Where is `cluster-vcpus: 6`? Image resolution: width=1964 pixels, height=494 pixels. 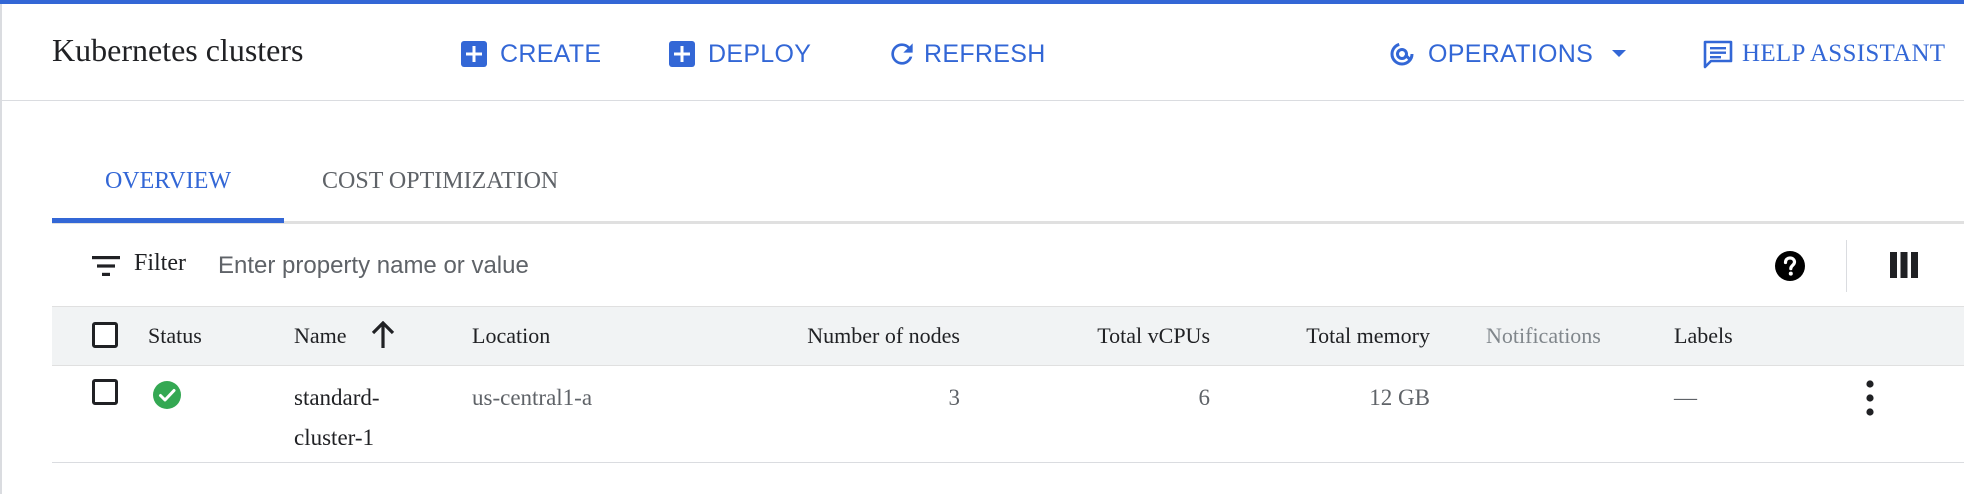
cluster-vcpus: 6 is located at coordinates (1204, 397).